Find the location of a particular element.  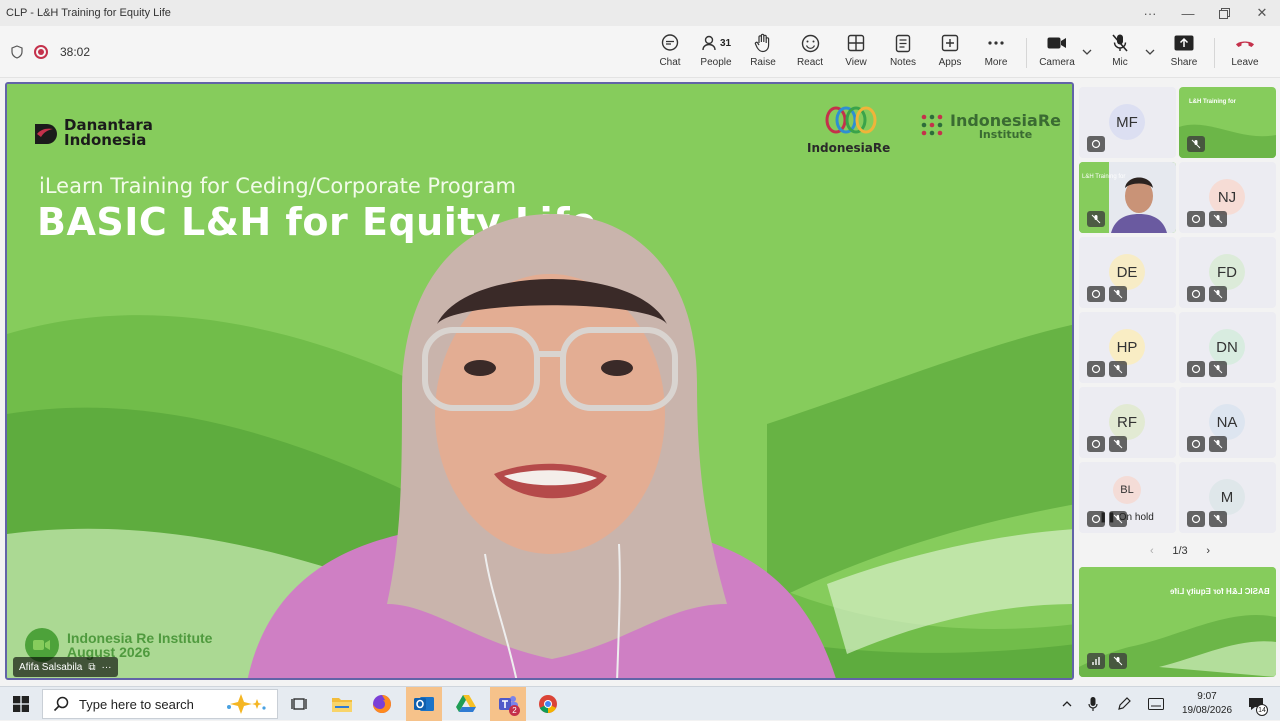

ellipsis-icon is located at coordinates (996, 43).